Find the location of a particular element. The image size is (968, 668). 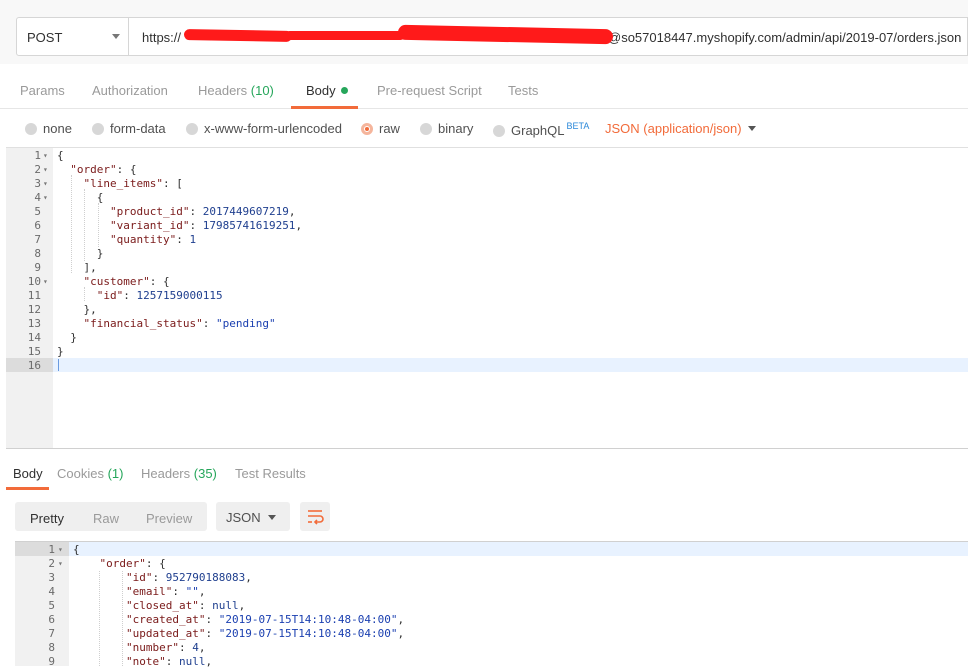

code-line: ], is located at coordinates (77, 267).